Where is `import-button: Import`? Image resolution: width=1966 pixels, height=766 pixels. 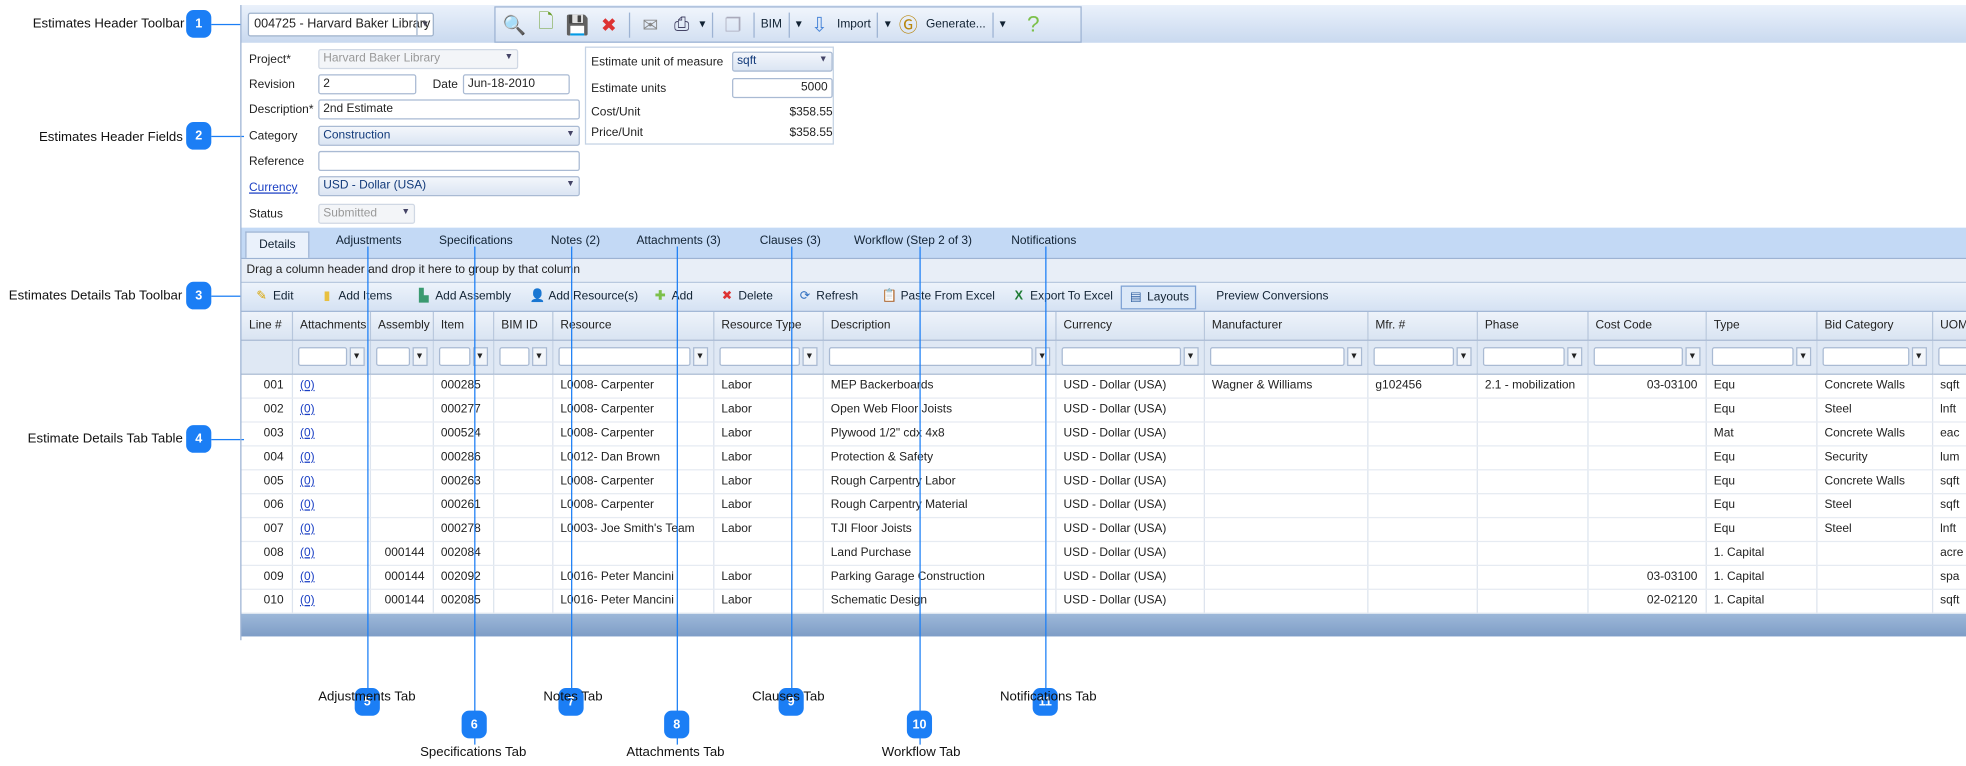 import-button: Import is located at coordinates (854, 25).